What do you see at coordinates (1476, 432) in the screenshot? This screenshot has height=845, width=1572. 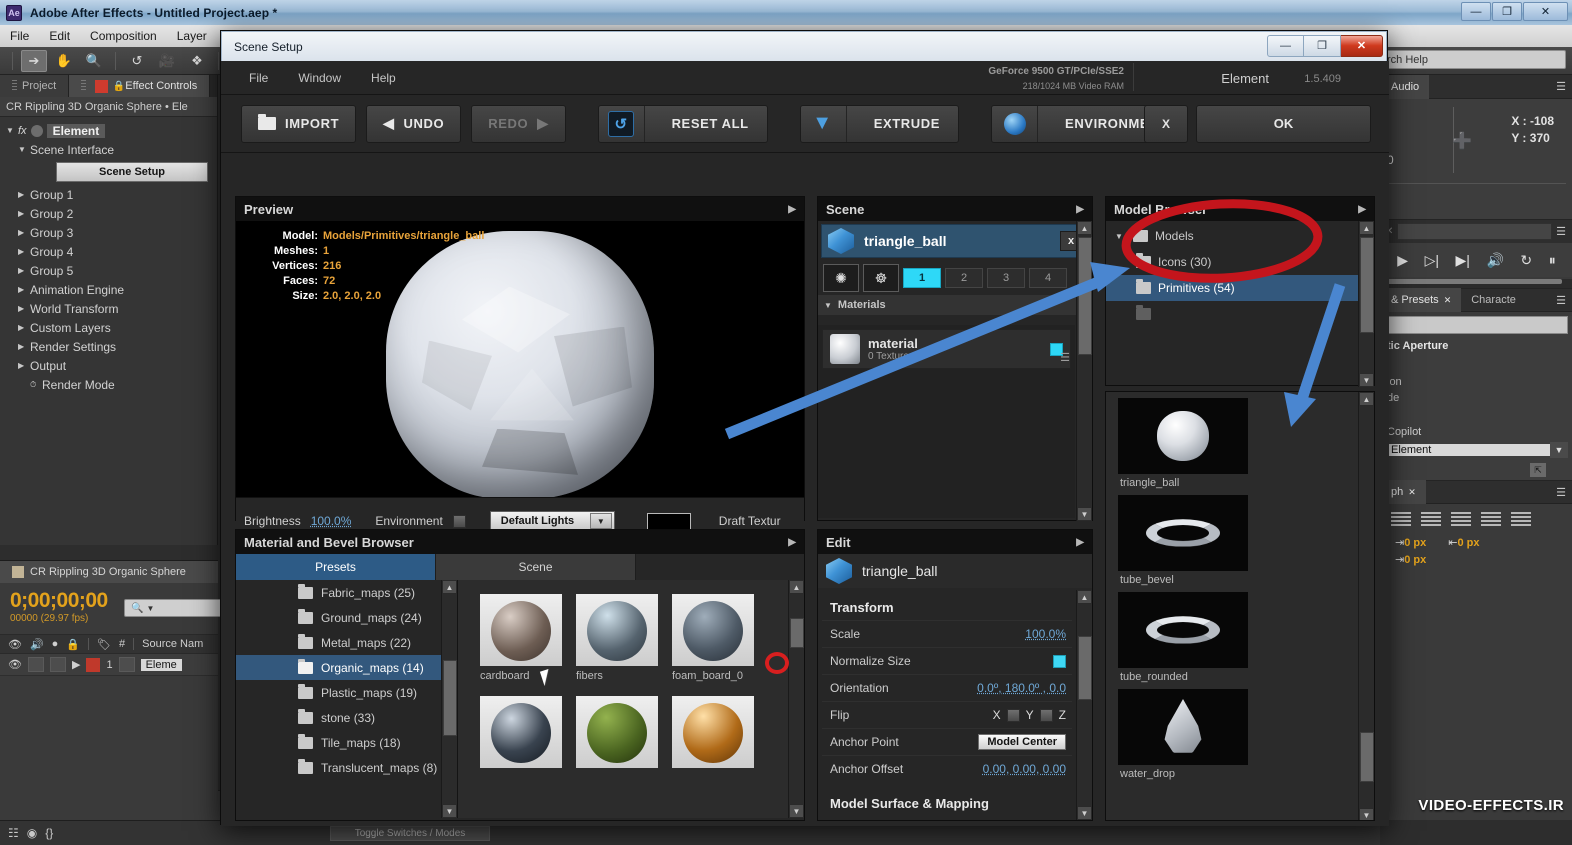 I see `preset-item-copilot: Copilot` at bounding box center [1476, 432].